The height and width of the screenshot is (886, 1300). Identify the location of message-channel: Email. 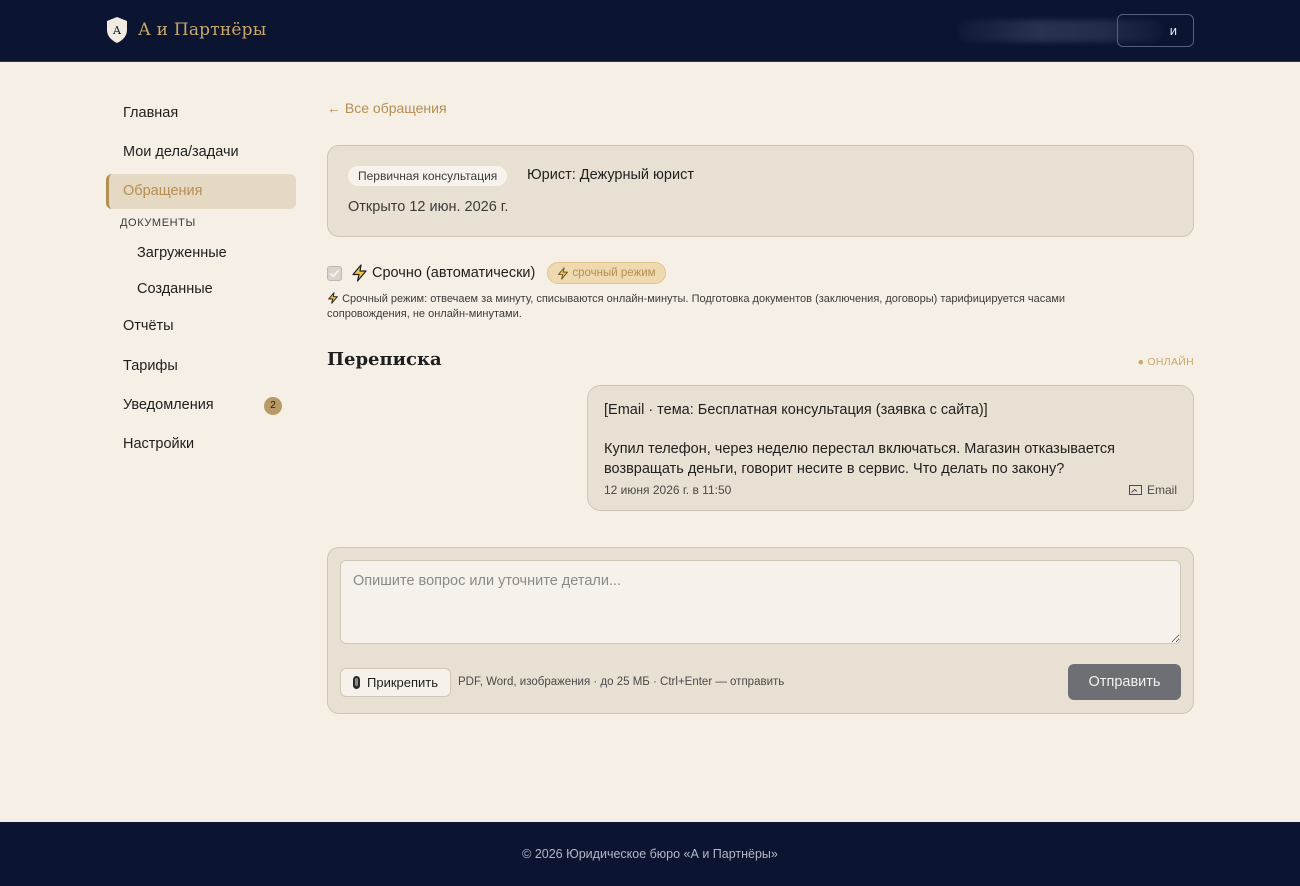
(1152, 490).